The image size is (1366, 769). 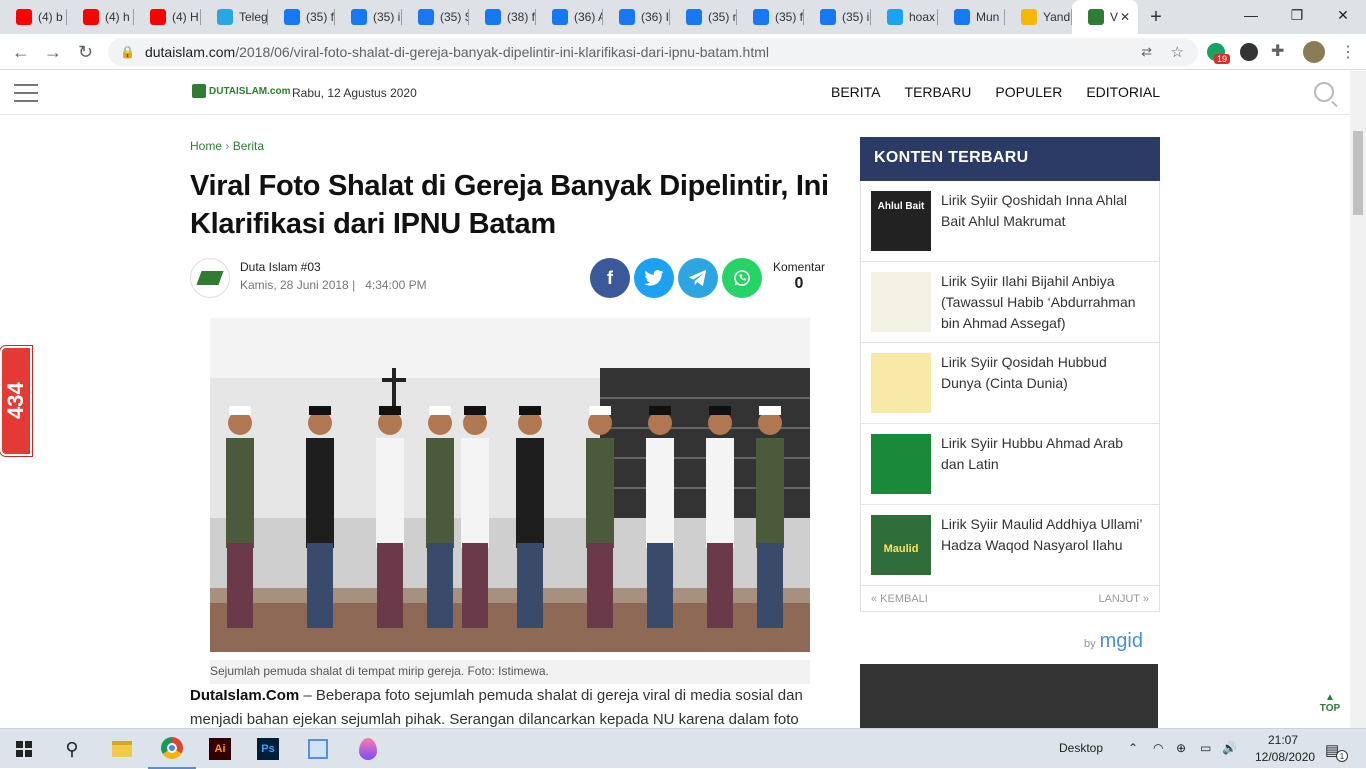 What do you see at coordinates (234, 17) in the screenshot?
I see `browser-tab: Teleg` at bounding box center [234, 17].